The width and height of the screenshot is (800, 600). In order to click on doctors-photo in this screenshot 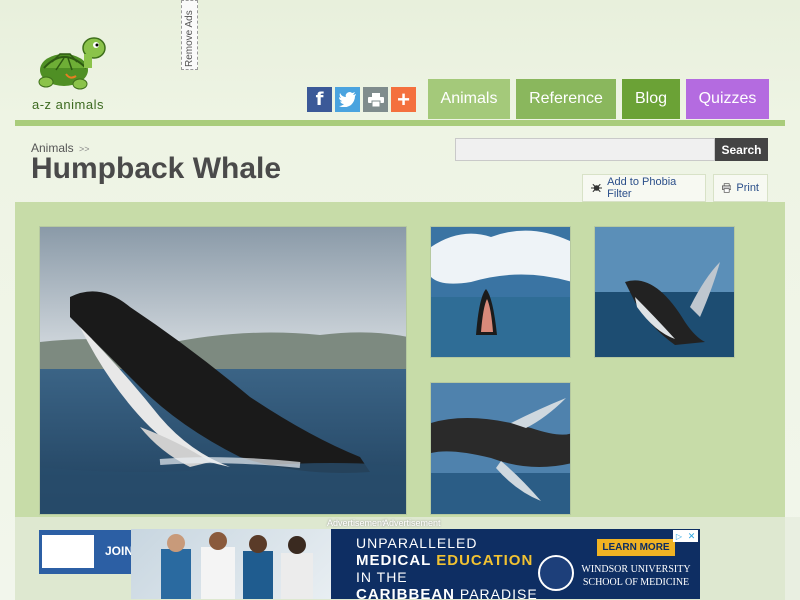, I will do `click(231, 564)`.